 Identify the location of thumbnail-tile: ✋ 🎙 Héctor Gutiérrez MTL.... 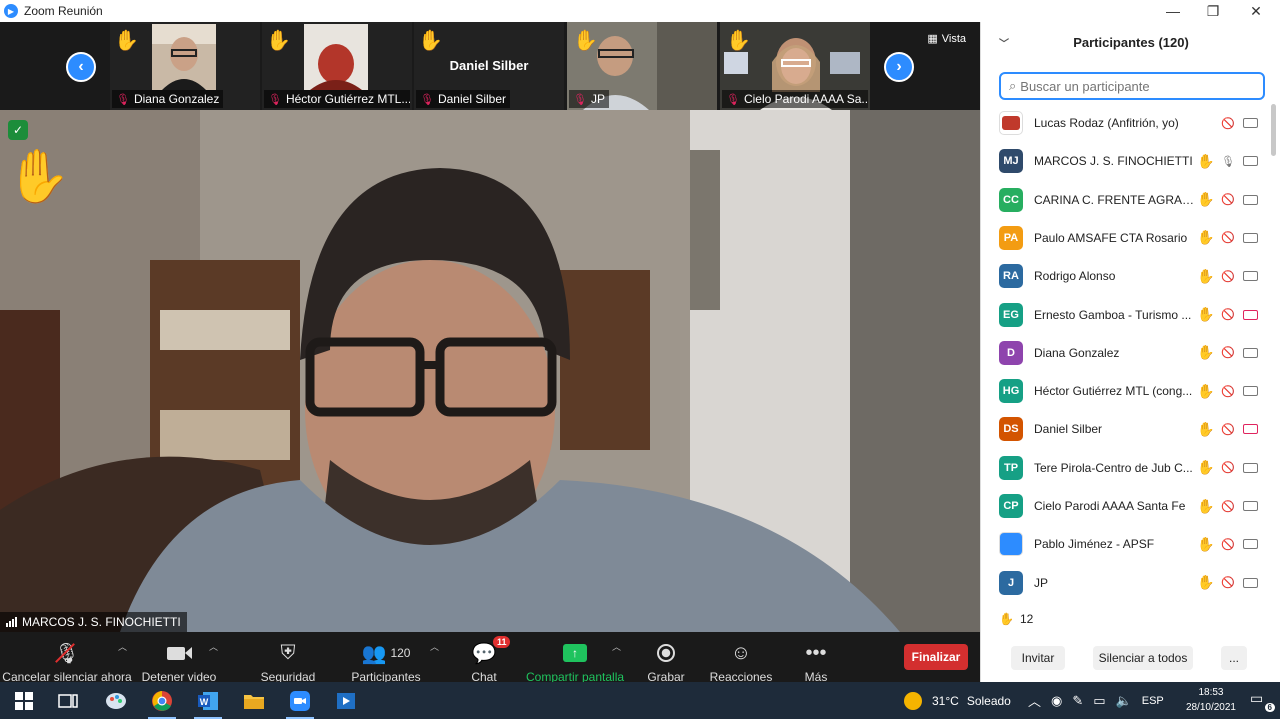
(337, 66).